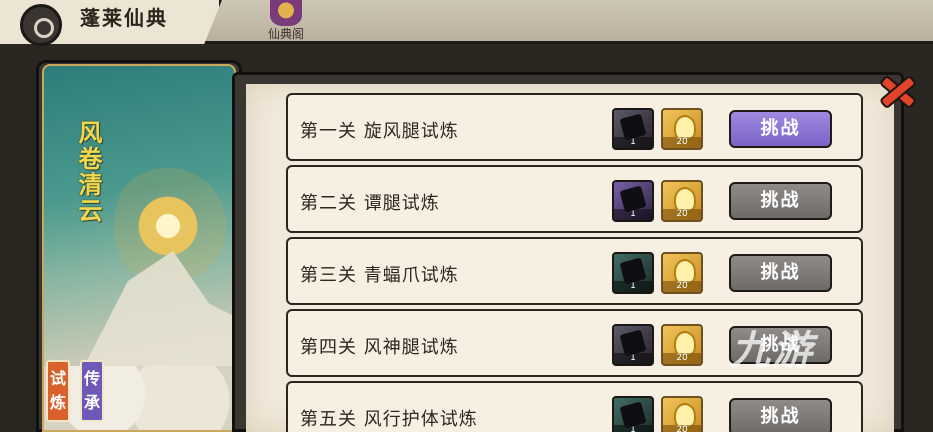  Describe the element at coordinates (370, 203) in the screenshot. I see `level-name: 第二关 谭腿试炼` at that location.